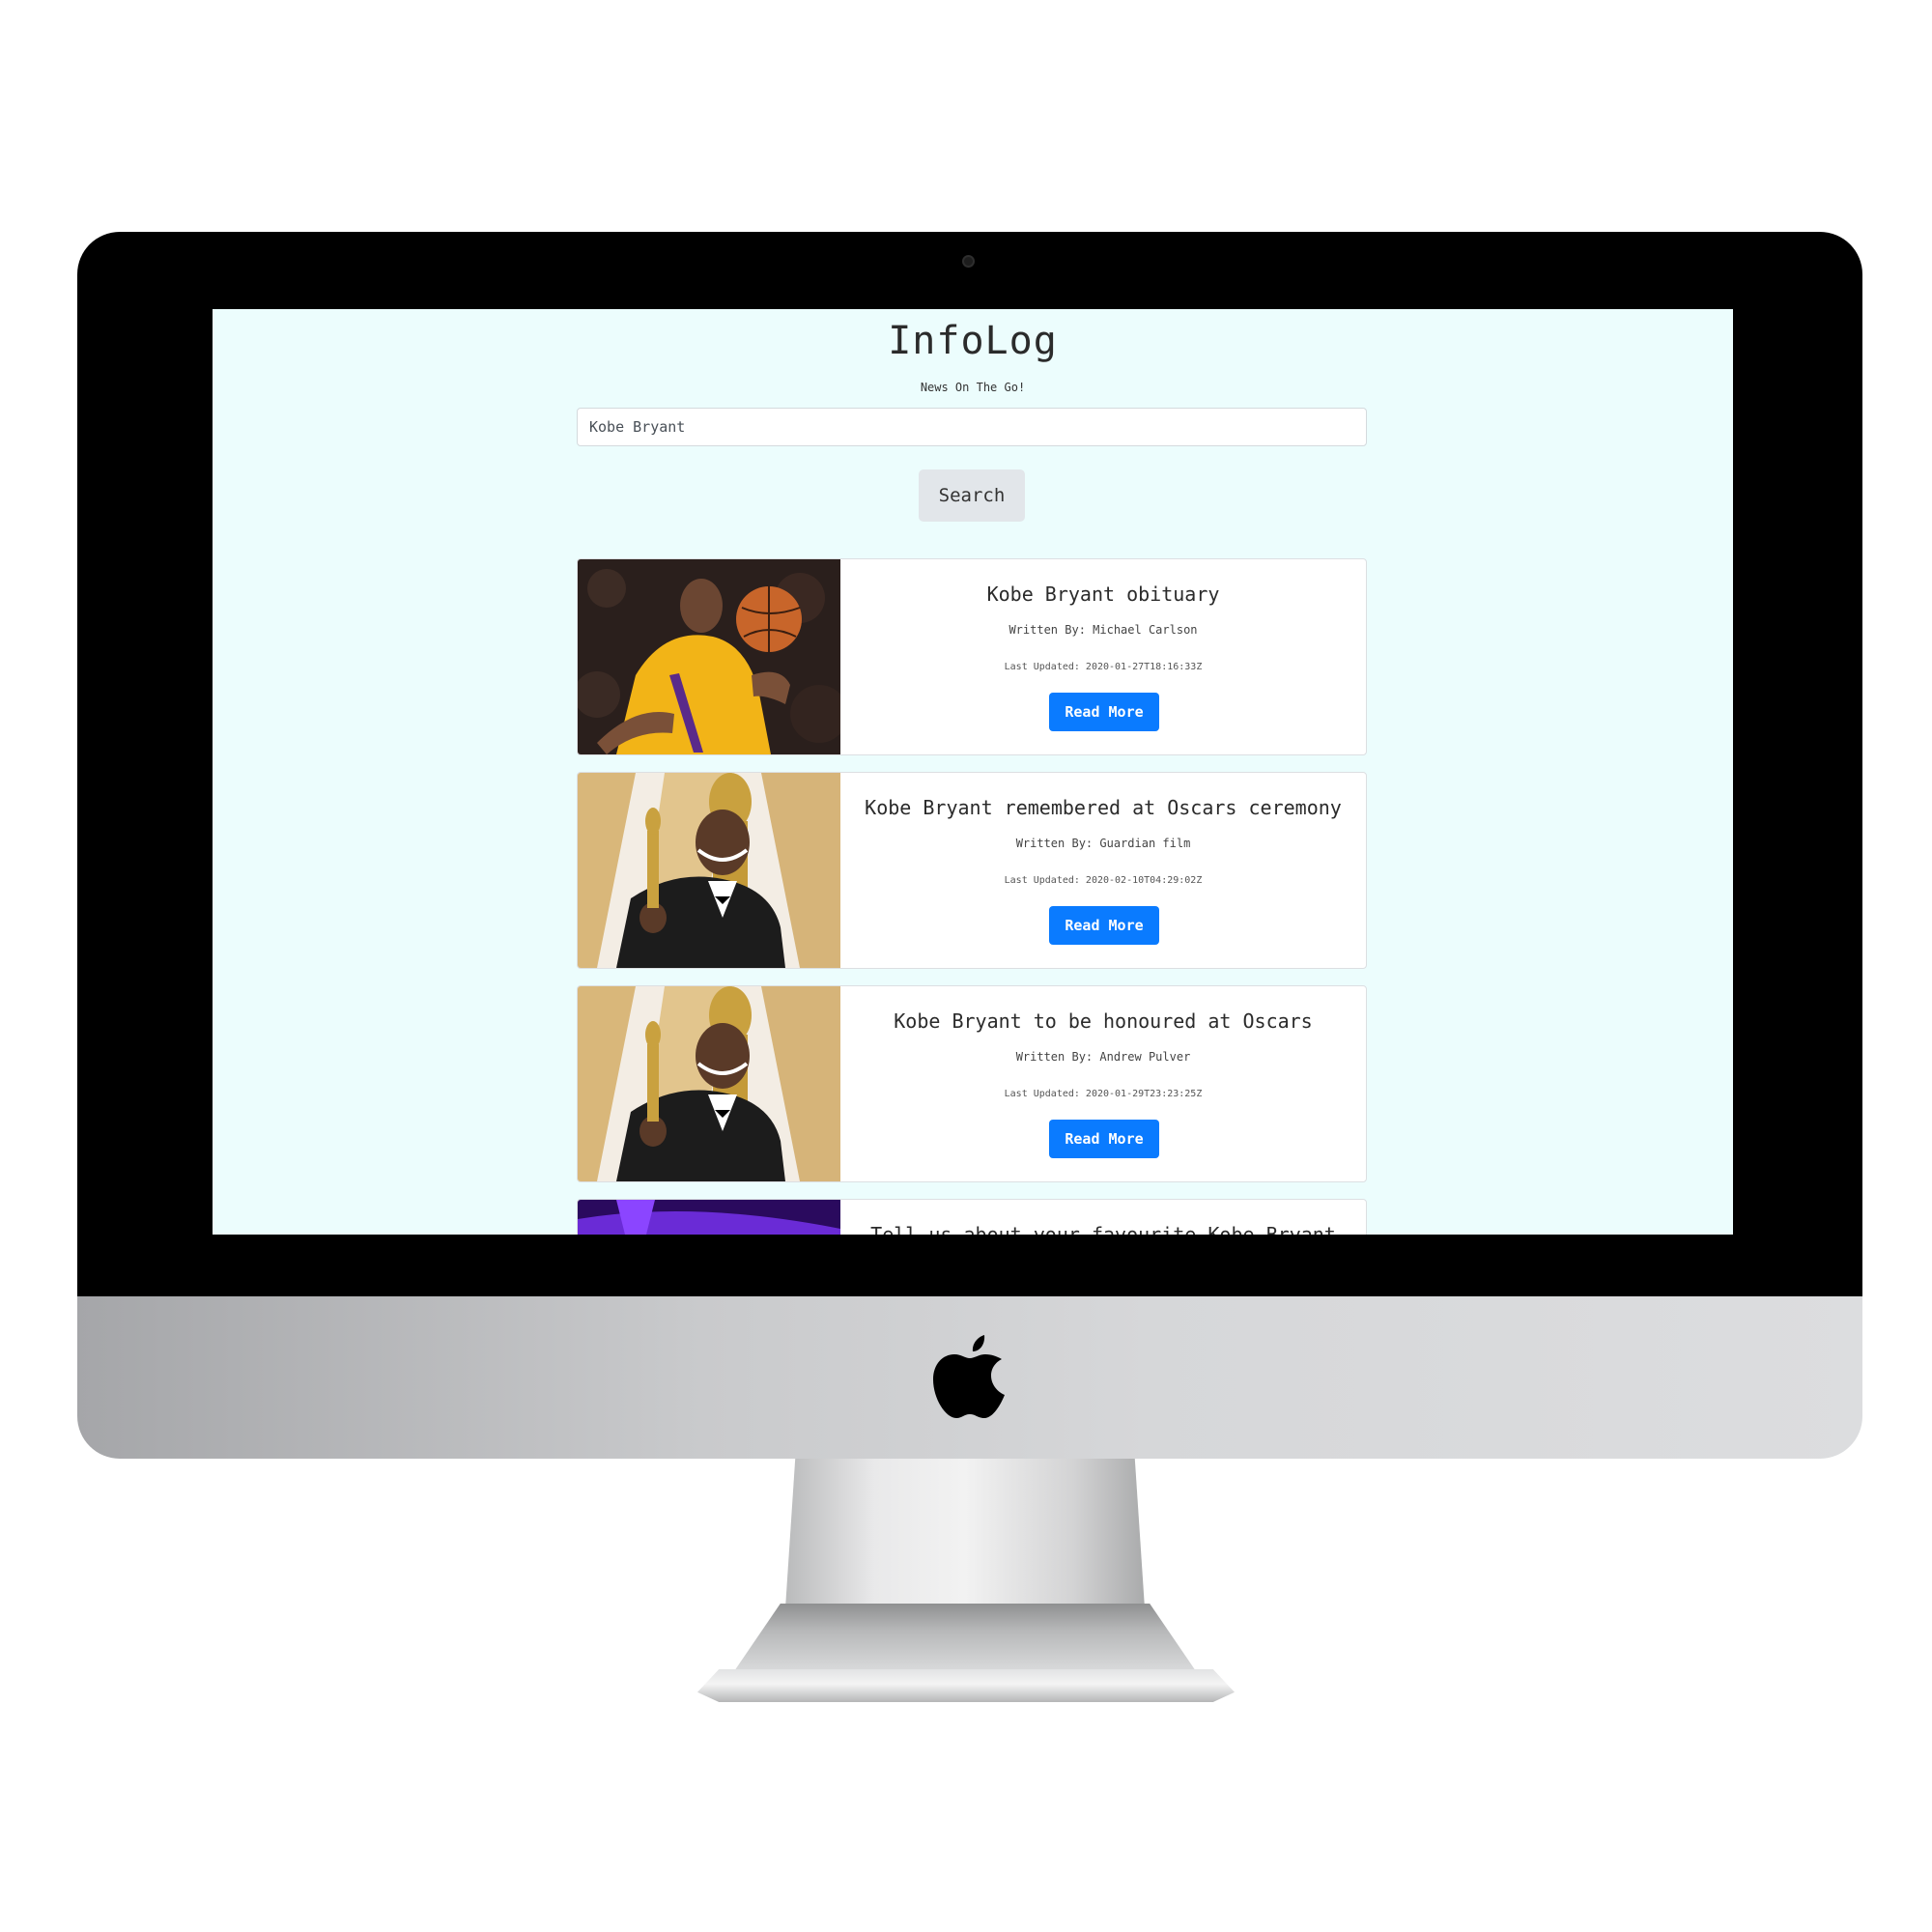 The image size is (1932, 1932). Describe the element at coordinates (969, 1376) in the screenshot. I see `apple-logo-icon` at that location.